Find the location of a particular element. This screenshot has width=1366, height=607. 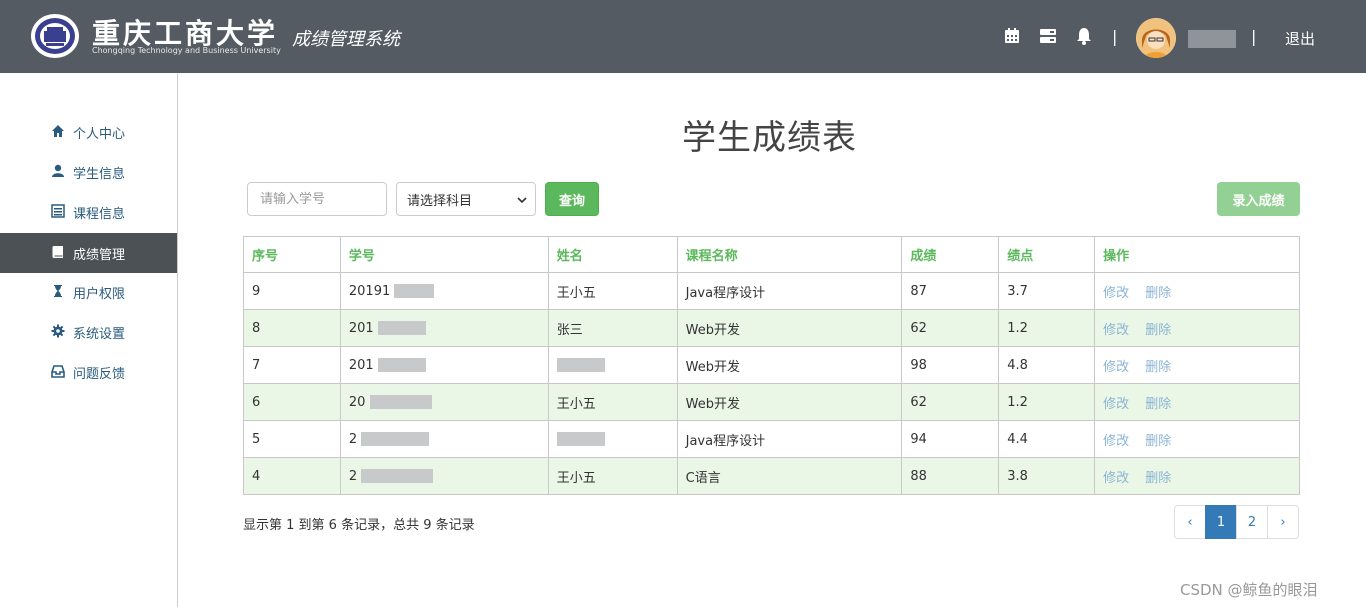

page-button-1: 1 is located at coordinates (1221, 522).